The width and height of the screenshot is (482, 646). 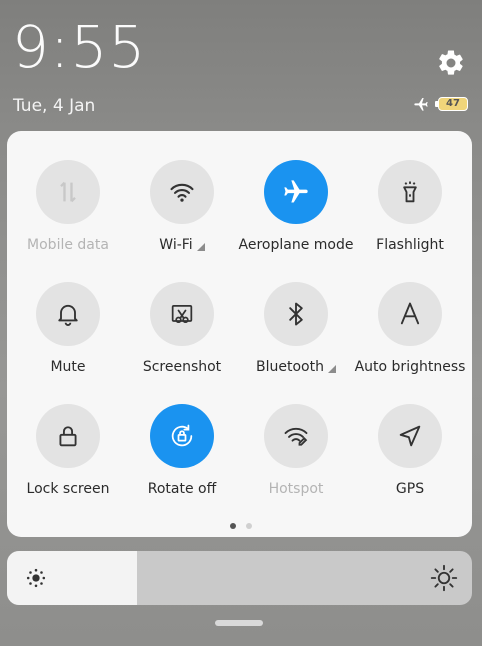 What do you see at coordinates (36, 578) in the screenshot?
I see `brightness-low-icon` at bounding box center [36, 578].